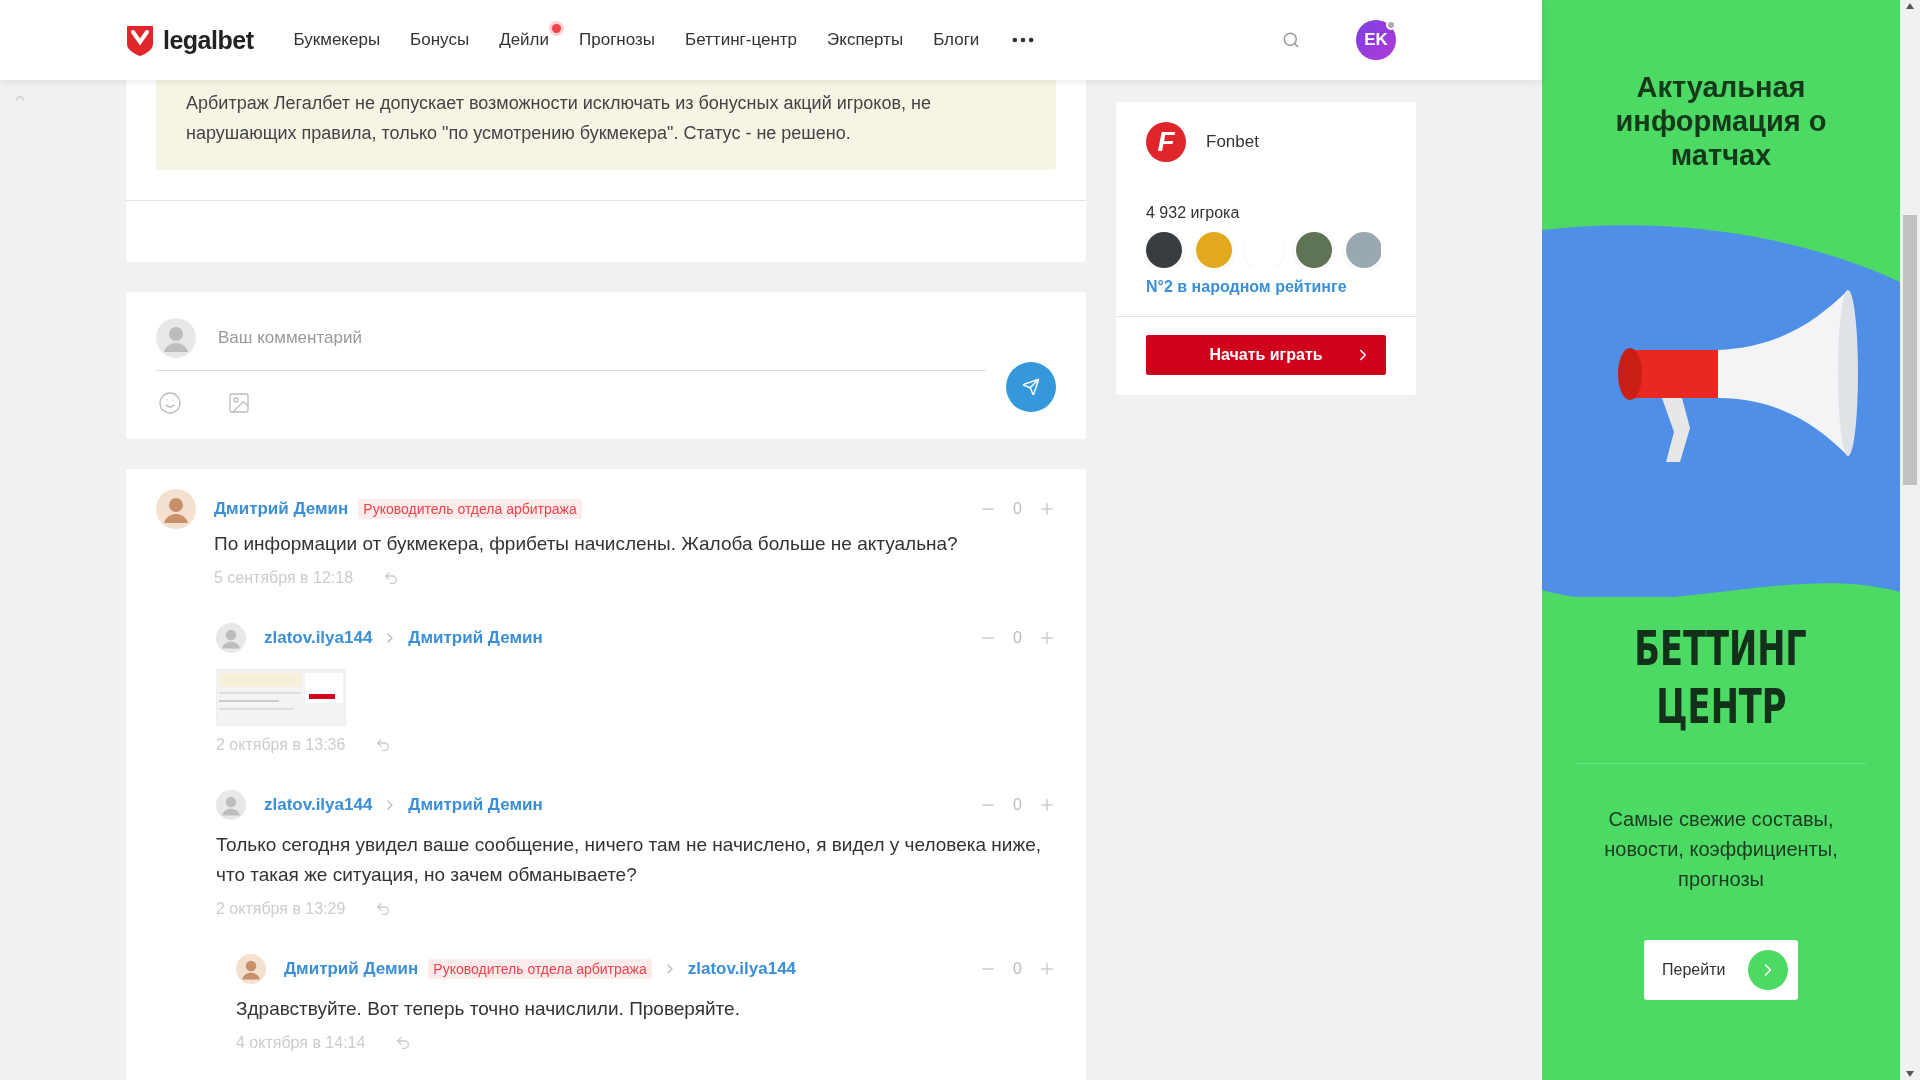 This screenshot has height=1080, width=1920. Describe the element at coordinates (1721, 121) in the screenshot. I see `ad-title: Актуальная информация о матчах` at that location.